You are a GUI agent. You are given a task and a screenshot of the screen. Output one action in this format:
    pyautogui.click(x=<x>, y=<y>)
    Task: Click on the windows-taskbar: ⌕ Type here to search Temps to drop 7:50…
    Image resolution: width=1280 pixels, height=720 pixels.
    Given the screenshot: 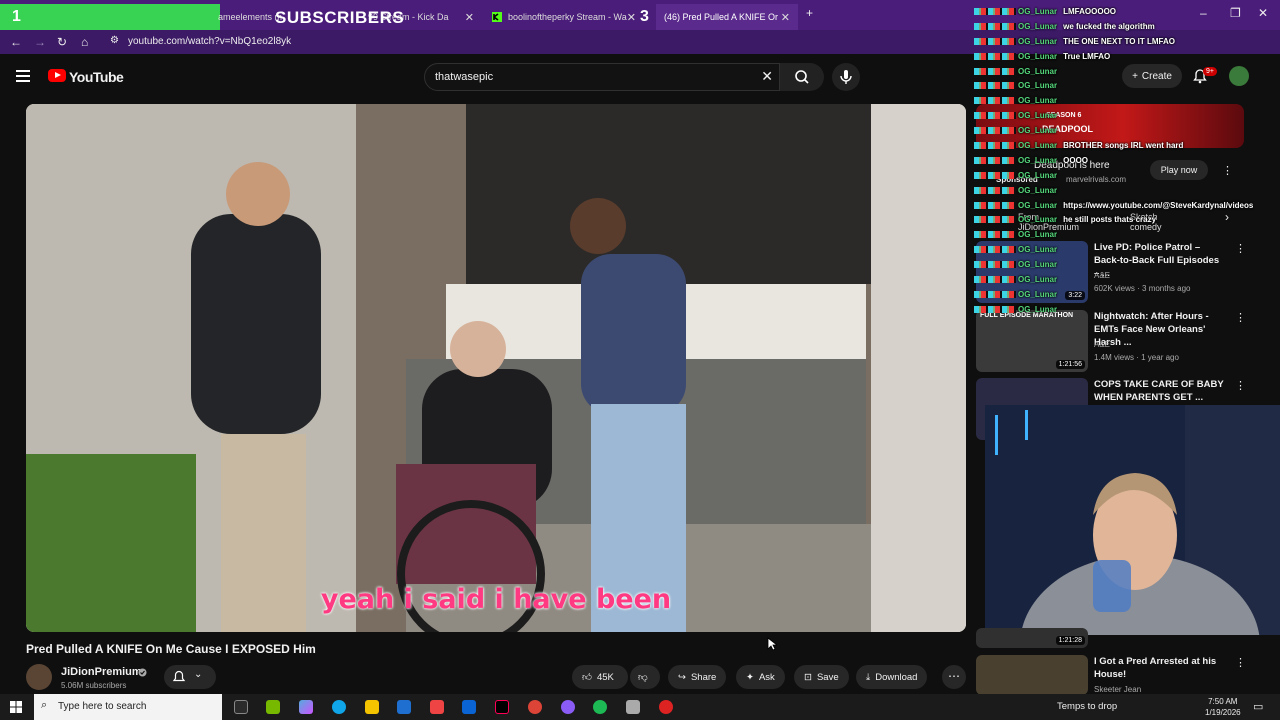 What is the action you would take?
    pyautogui.click(x=640, y=707)
    